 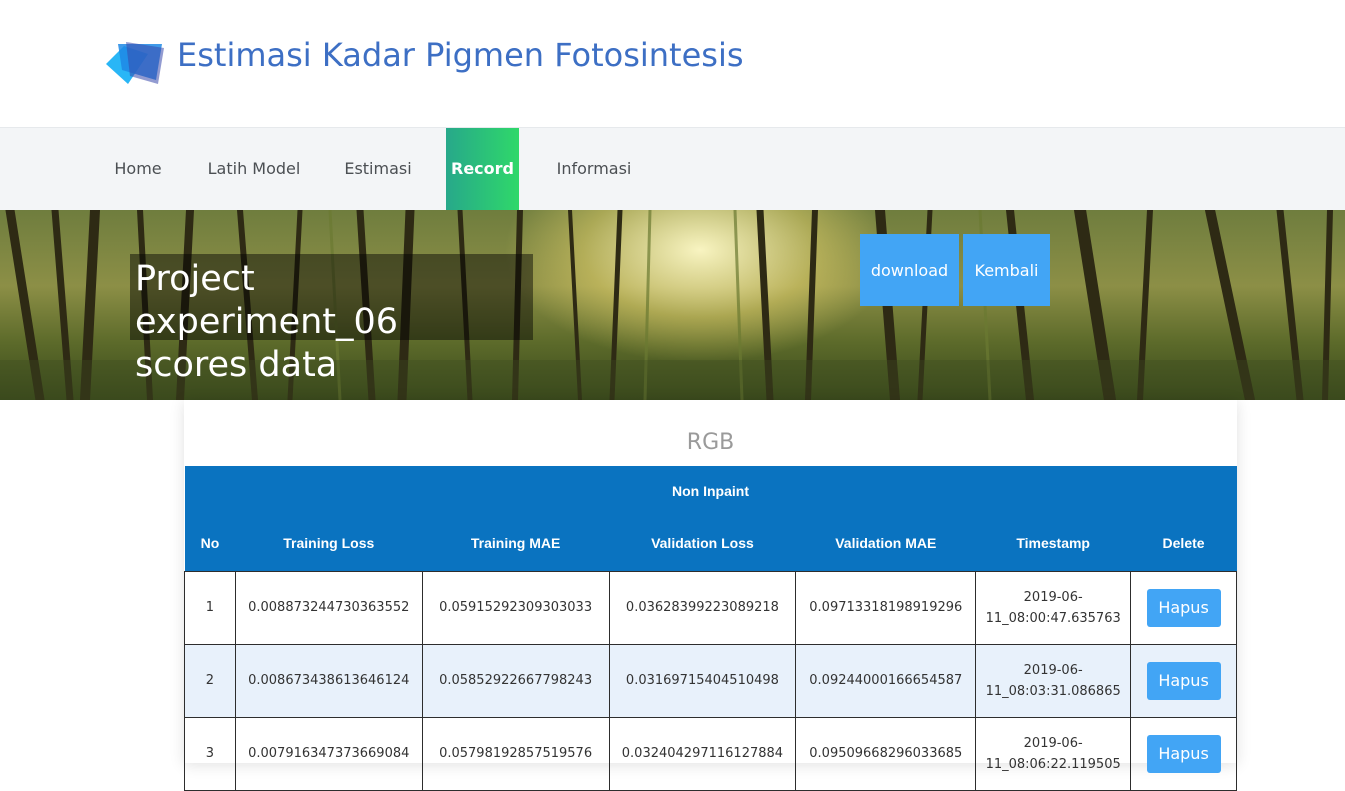 I want to click on back-button: Kembali, so click(x=1006, y=270).